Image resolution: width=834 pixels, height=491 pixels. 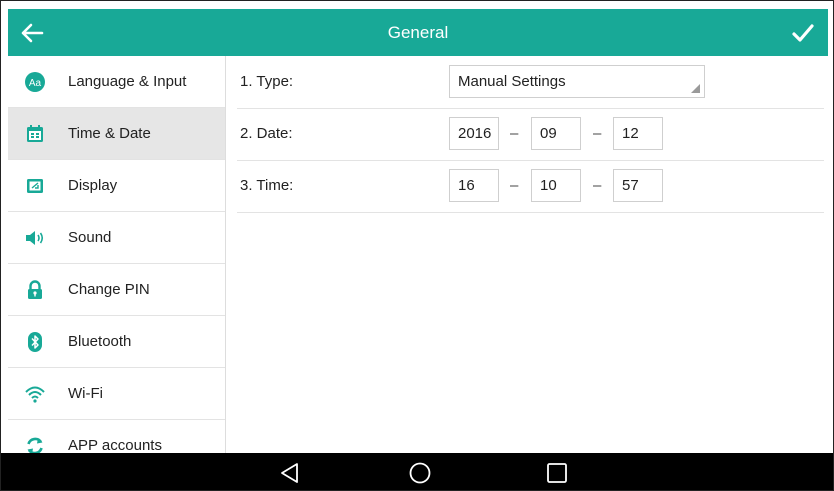 I want to click on date-label: 2. Date:, so click(x=266, y=133).